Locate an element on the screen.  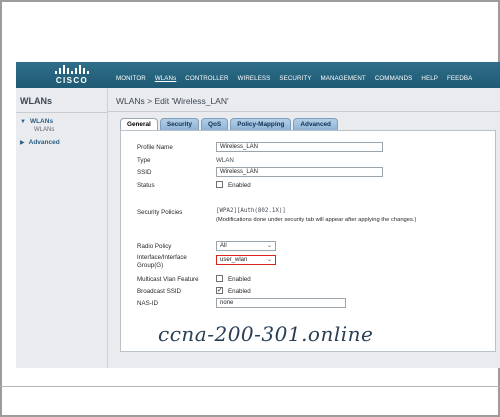
menu-commands: COMMANDS is located at coordinates (394, 78).